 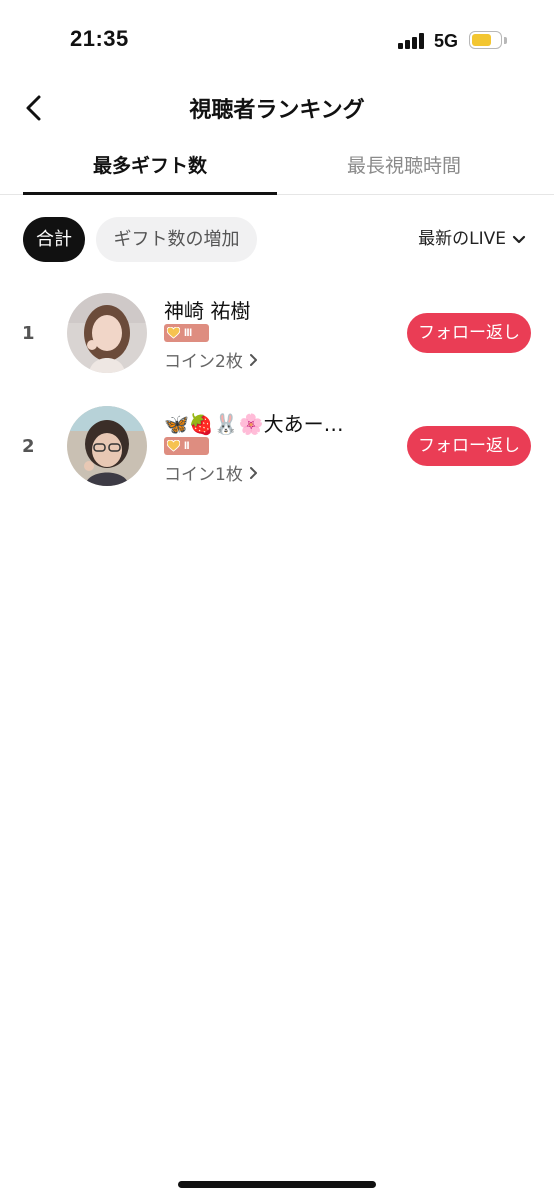 What do you see at coordinates (150, 193) in the screenshot?
I see `tab-indicator` at bounding box center [150, 193].